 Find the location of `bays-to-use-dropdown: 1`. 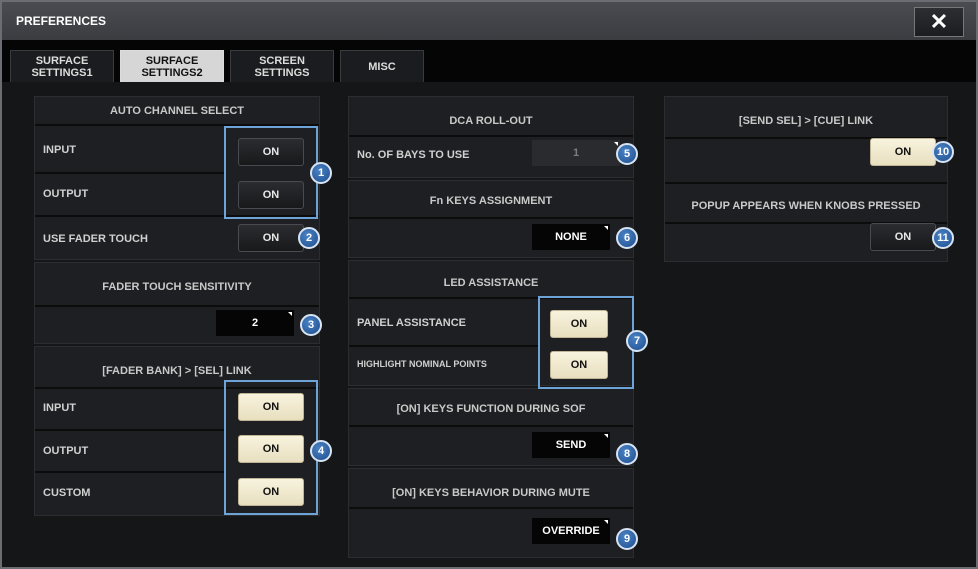

bays-to-use-dropdown: 1 is located at coordinates (576, 153).